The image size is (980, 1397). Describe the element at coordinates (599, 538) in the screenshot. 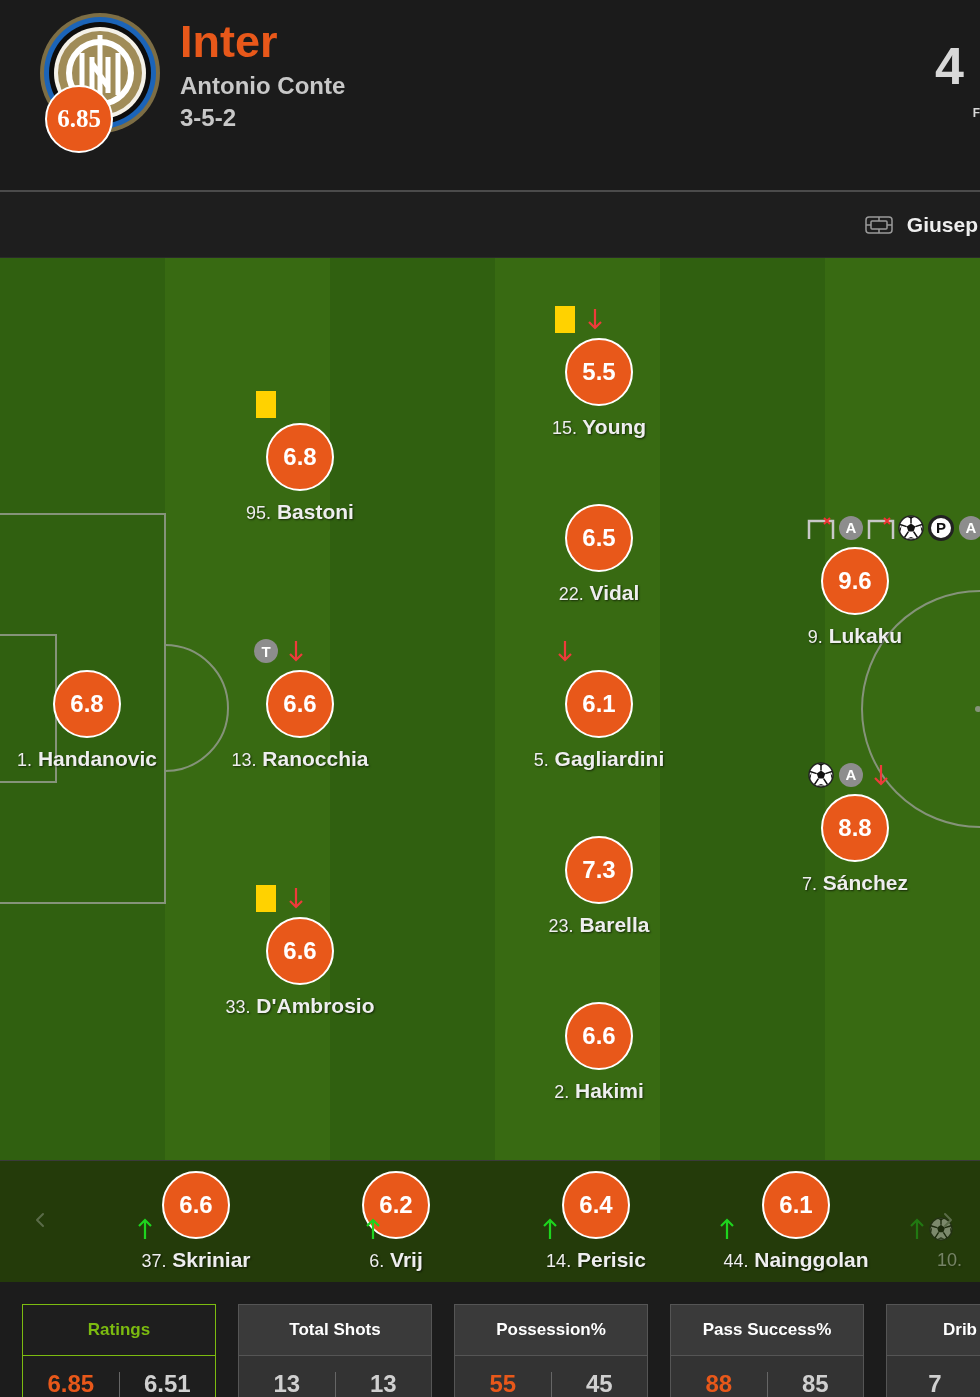

I see `rating-badge: 6.5` at that location.